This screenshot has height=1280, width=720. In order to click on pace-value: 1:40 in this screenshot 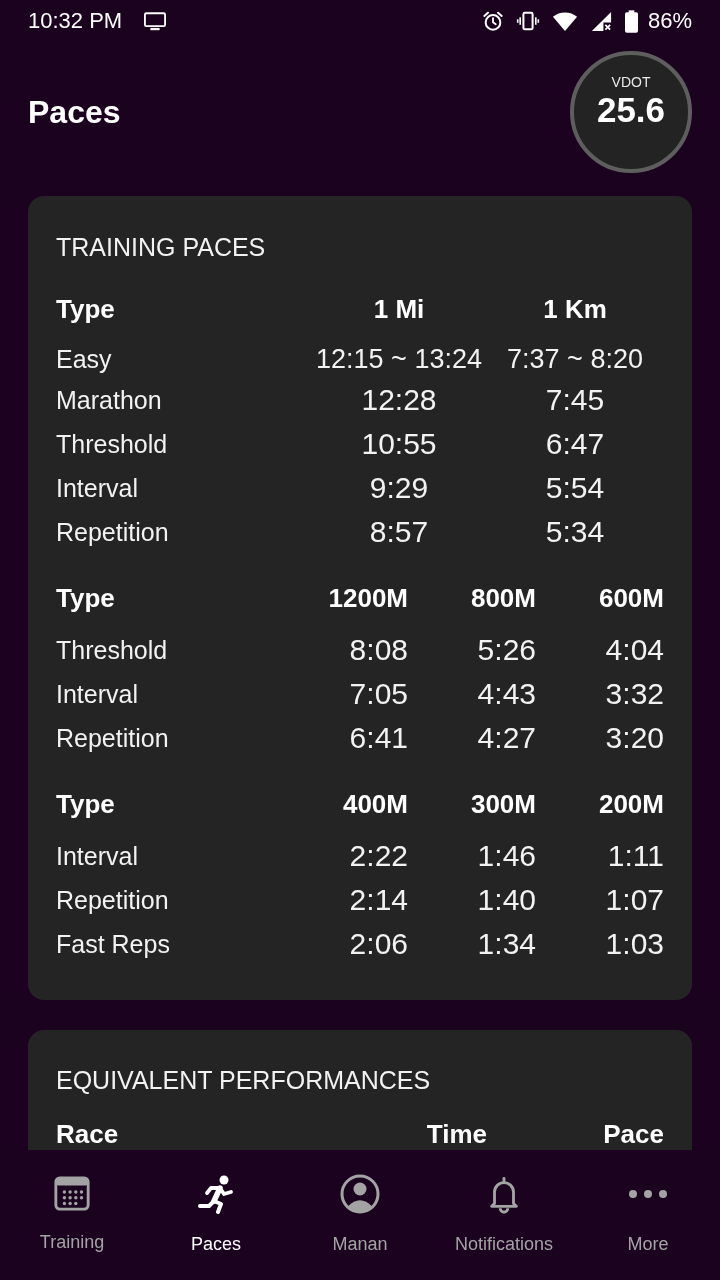, I will do `click(506, 900)`.